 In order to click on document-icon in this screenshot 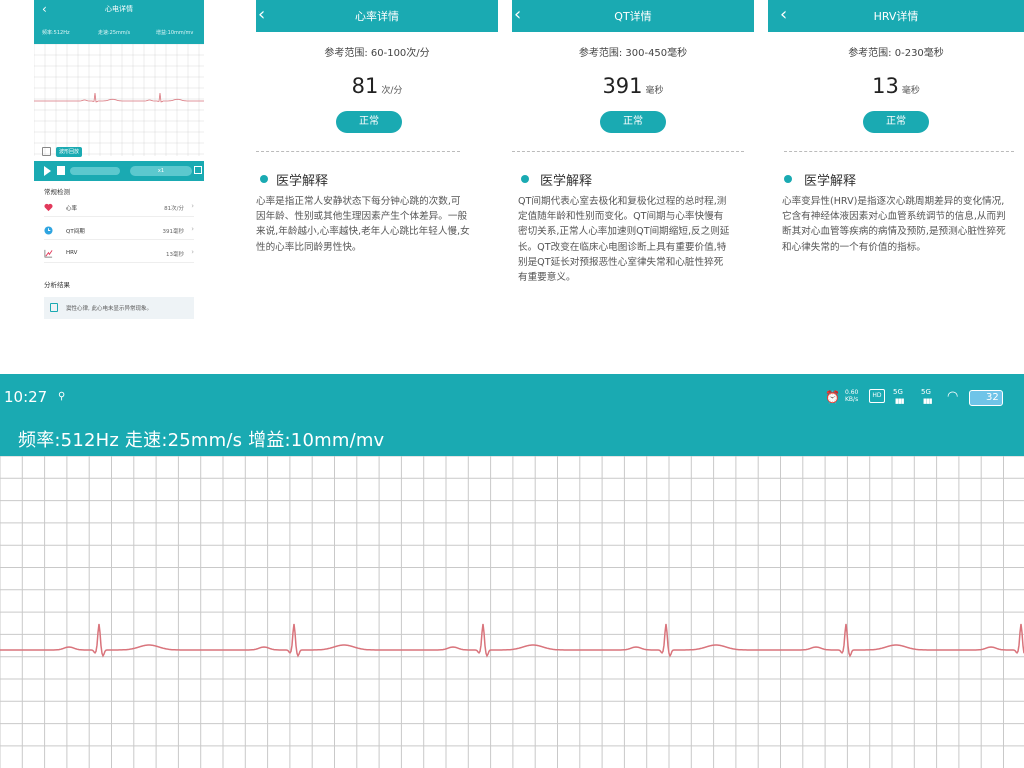, I will do `click(54, 307)`.